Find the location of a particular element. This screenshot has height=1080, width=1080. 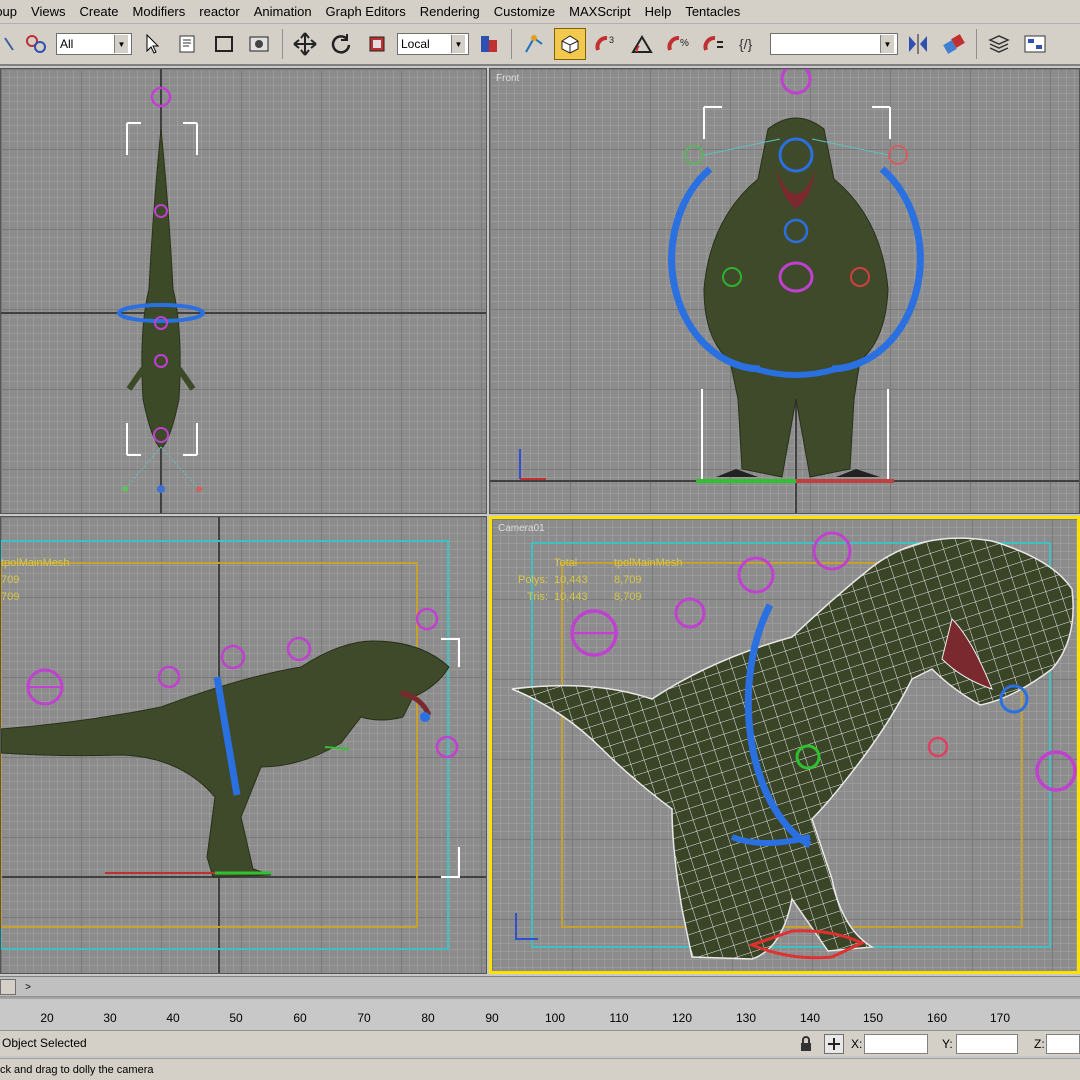

selection-filter-value: All is located at coordinates (67, 44).